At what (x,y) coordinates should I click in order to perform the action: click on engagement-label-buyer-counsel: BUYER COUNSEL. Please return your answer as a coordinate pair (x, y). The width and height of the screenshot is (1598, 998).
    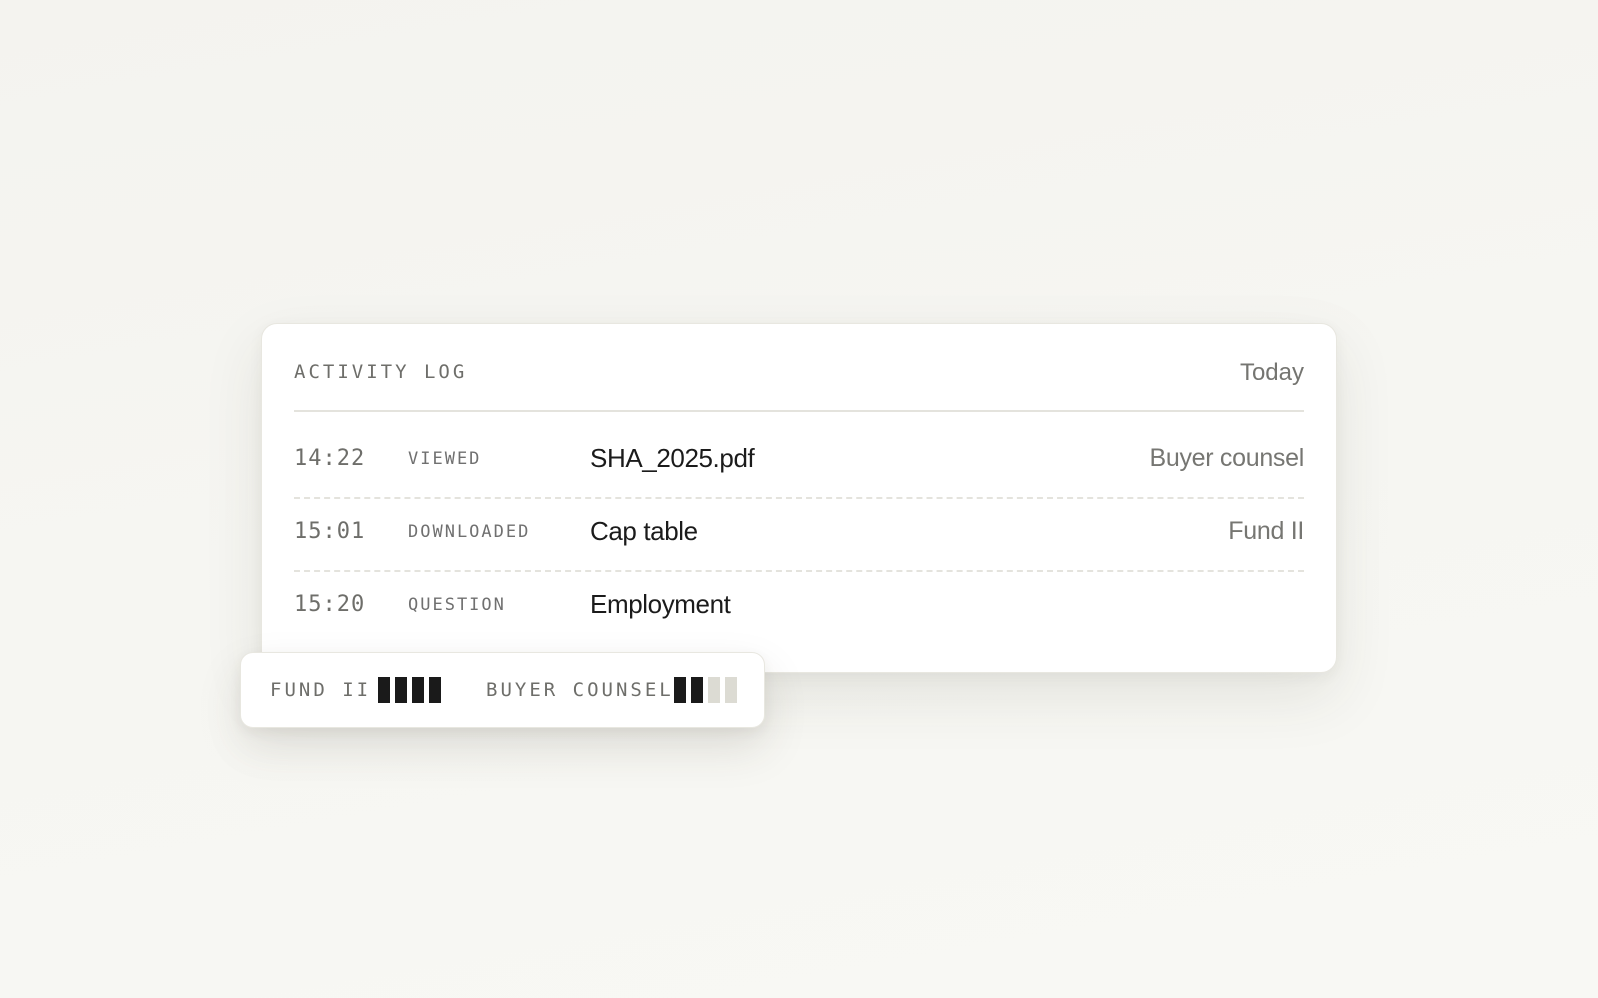
    Looking at the image, I should click on (580, 690).